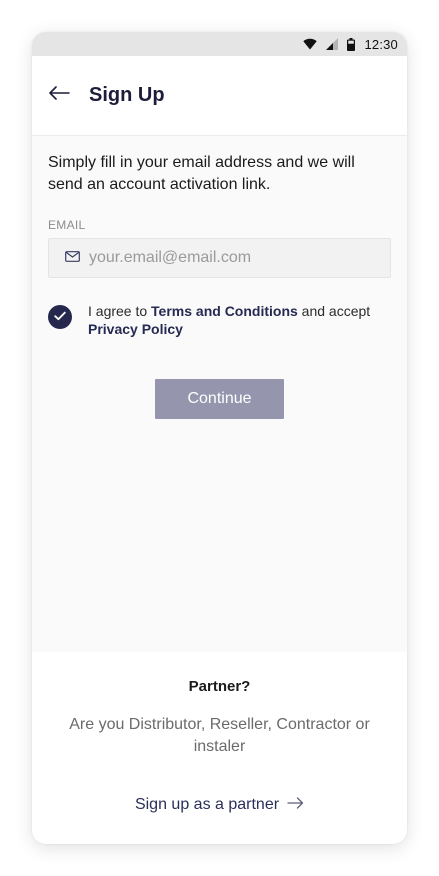 The image size is (439, 876). I want to click on status-bar: 12:30, so click(219, 44).